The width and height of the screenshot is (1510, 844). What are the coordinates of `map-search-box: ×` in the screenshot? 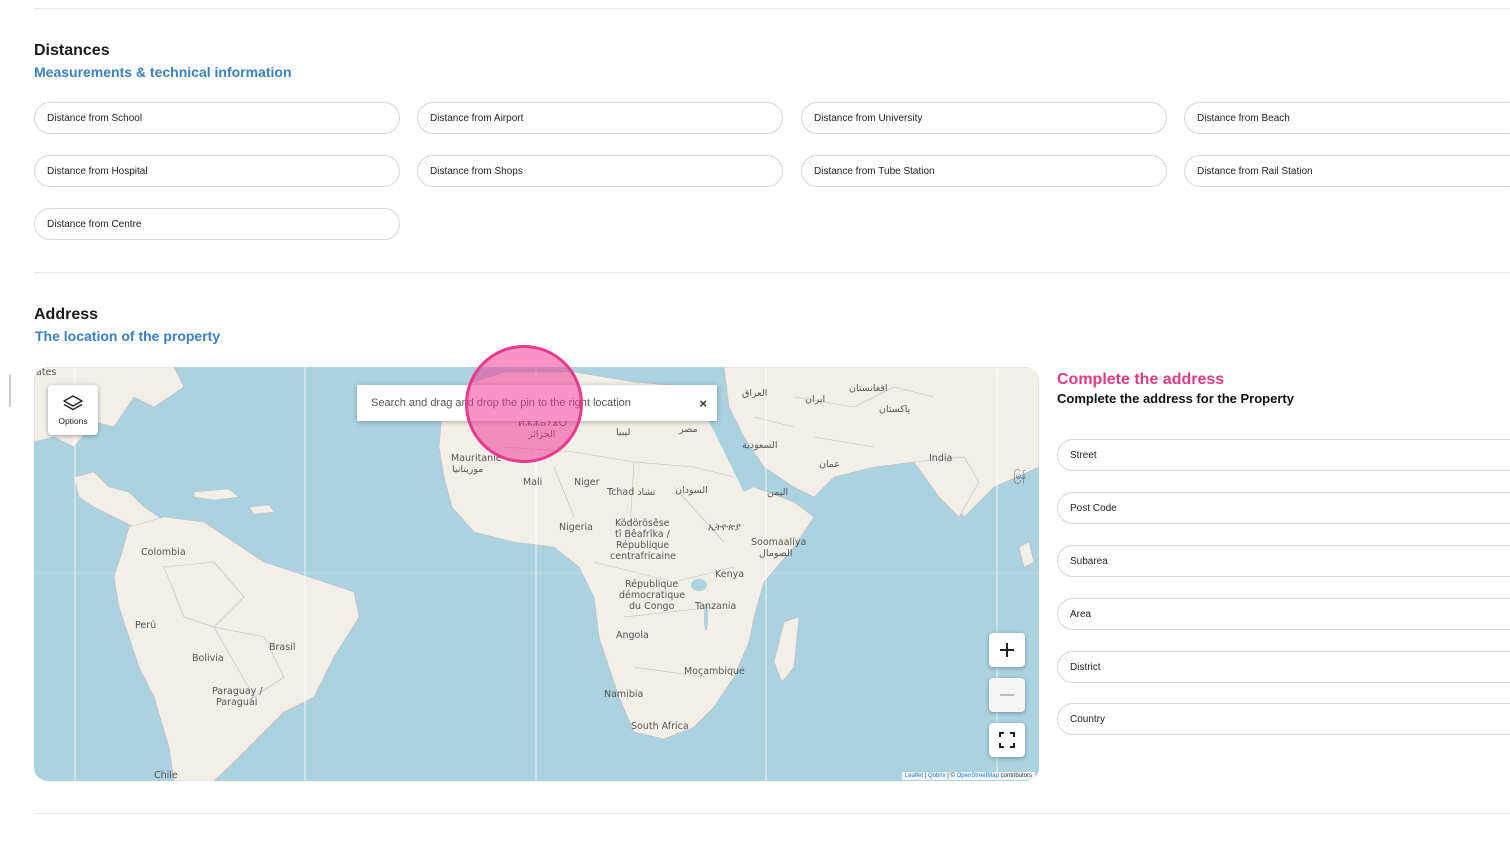 It's located at (537, 403).